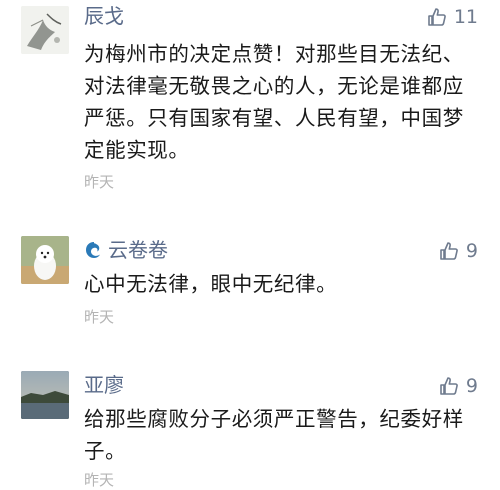 This screenshot has width=500, height=490. I want to click on landscape-photo-avatar-icon, so click(45, 395).